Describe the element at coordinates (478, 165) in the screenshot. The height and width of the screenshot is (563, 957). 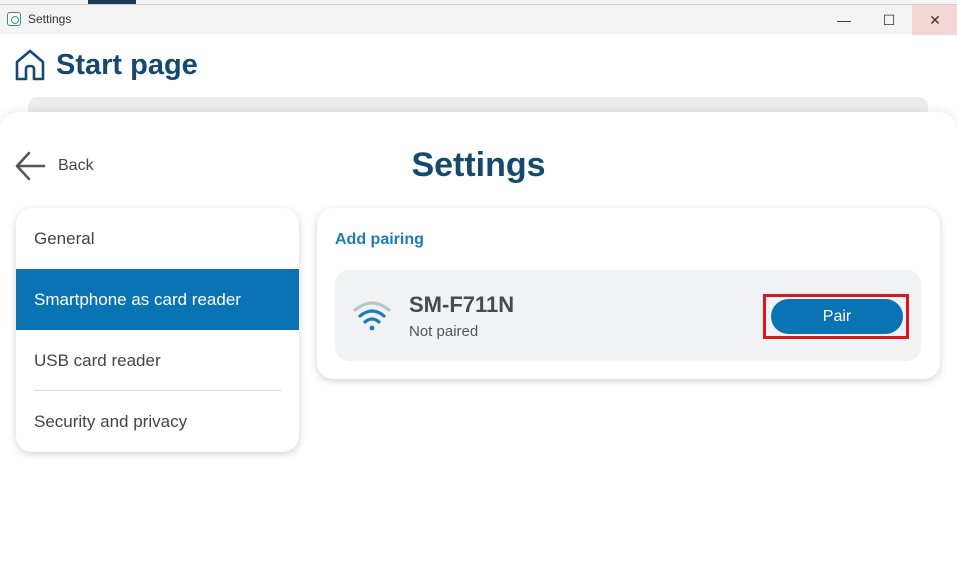
I see `settings-title: Settings` at that location.